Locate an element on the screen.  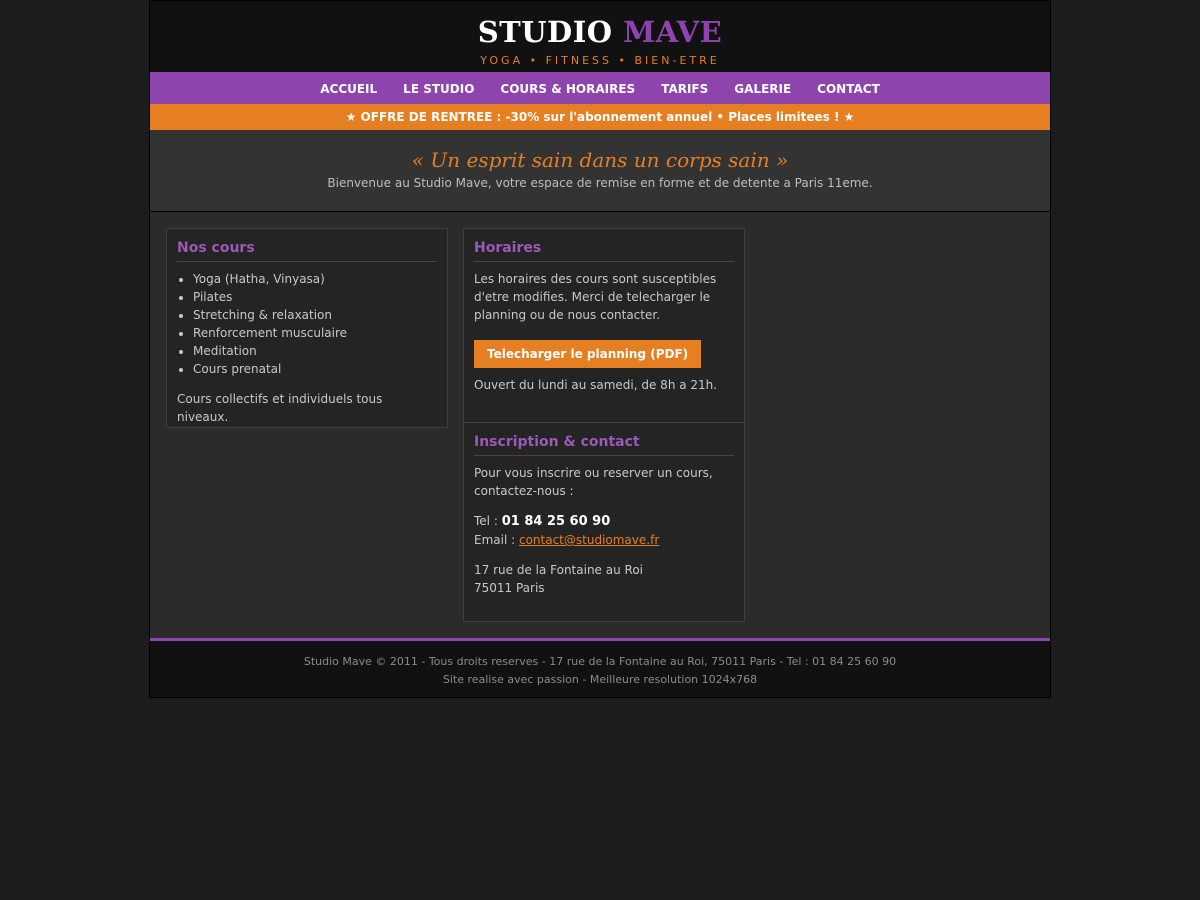
address-line-1: 17 rue de la Fontaine au Roi is located at coordinates (559, 570).